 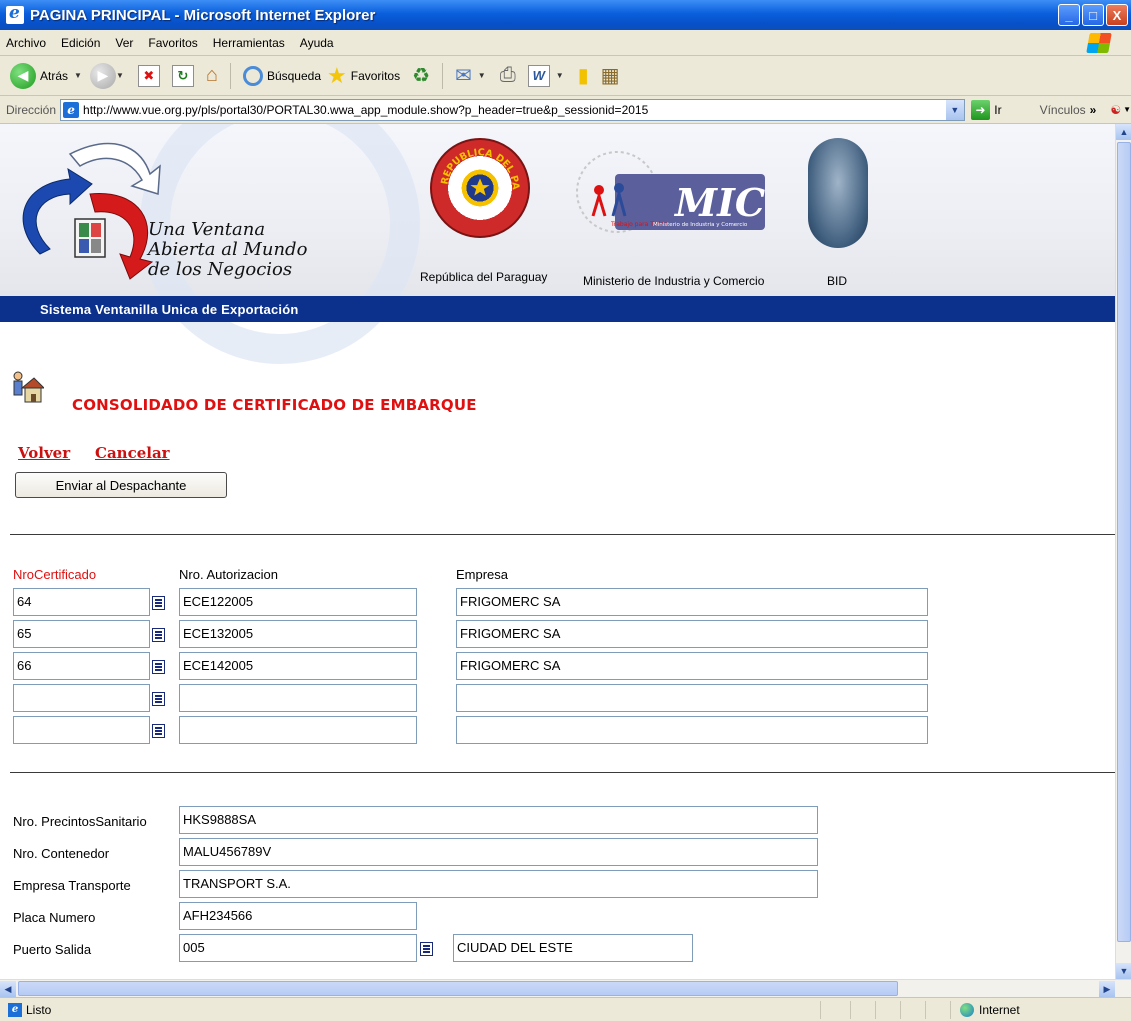 What do you see at coordinates (169, 309) in the screenshot?
I see `system-name: Sistema Ventanilla Unica de Exportación` at bounding box center [169, 309].